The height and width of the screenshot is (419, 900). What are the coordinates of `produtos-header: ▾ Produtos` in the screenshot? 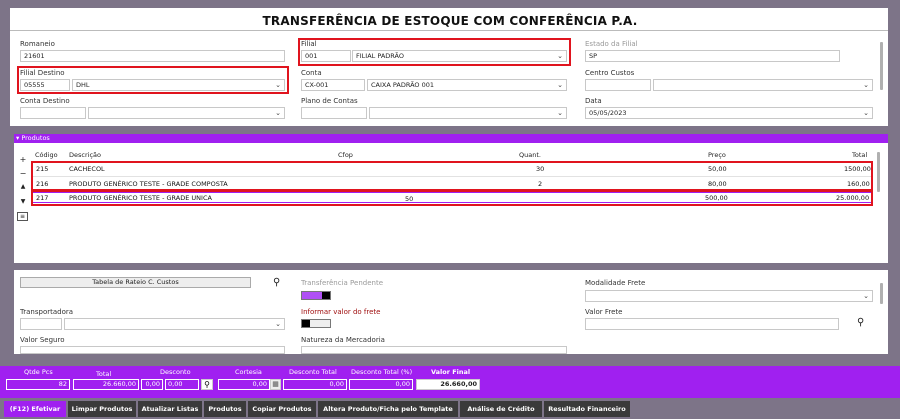 It's located at (451, 138).